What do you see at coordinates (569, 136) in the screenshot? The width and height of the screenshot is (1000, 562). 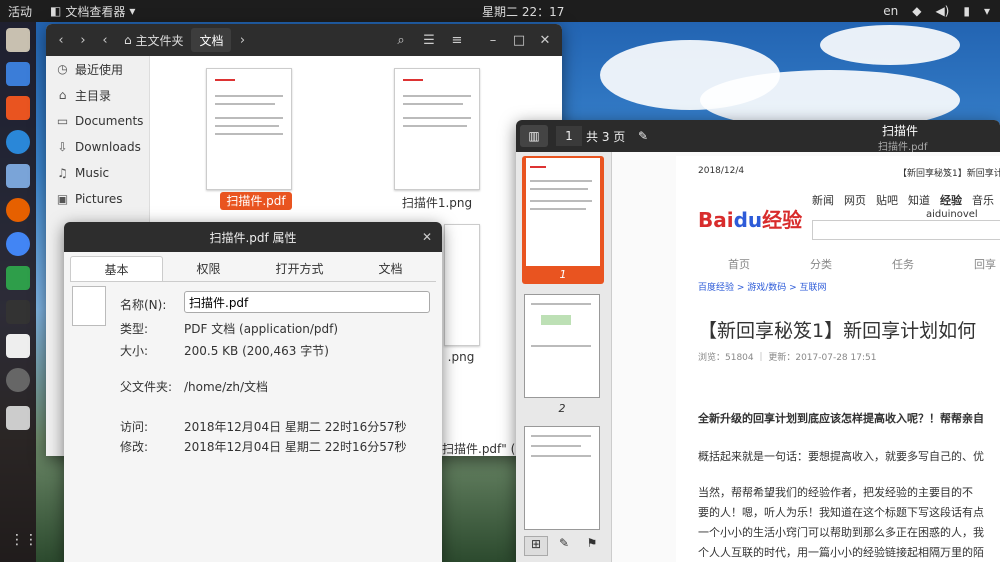 I see `page-number-input` at bounding box center [569, 136].